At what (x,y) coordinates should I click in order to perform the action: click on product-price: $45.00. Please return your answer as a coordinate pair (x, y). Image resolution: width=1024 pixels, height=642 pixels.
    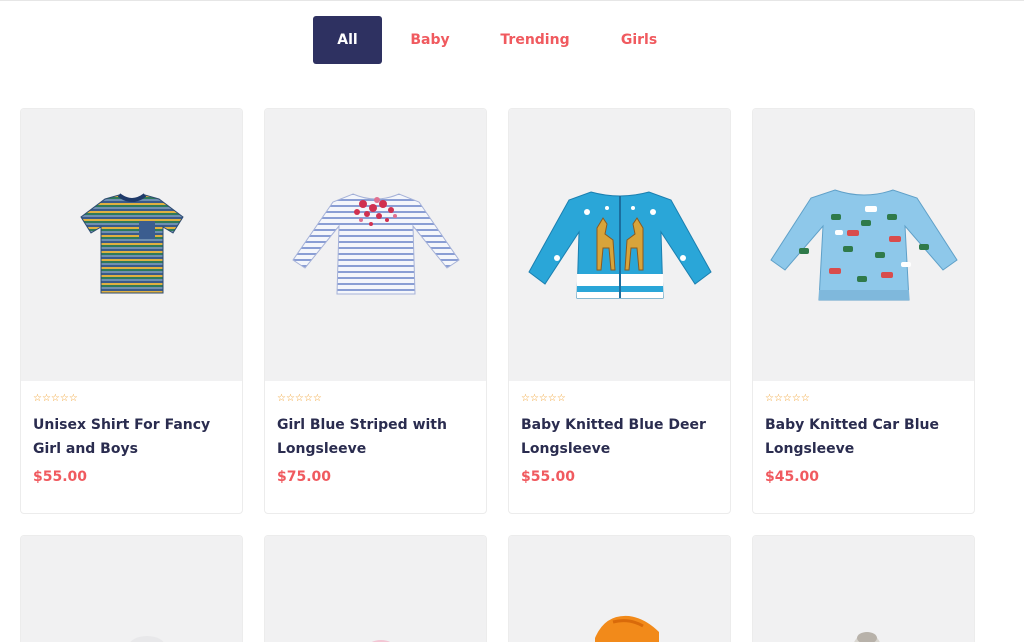
    Looking at the image, I should click on (792, 477).